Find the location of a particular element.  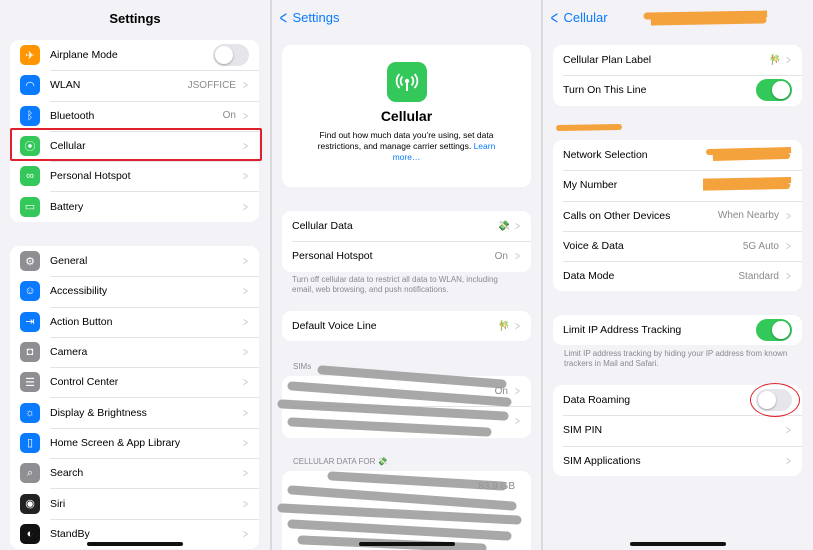

personal-hotspot-value: On is located at coordinates (501, 256).